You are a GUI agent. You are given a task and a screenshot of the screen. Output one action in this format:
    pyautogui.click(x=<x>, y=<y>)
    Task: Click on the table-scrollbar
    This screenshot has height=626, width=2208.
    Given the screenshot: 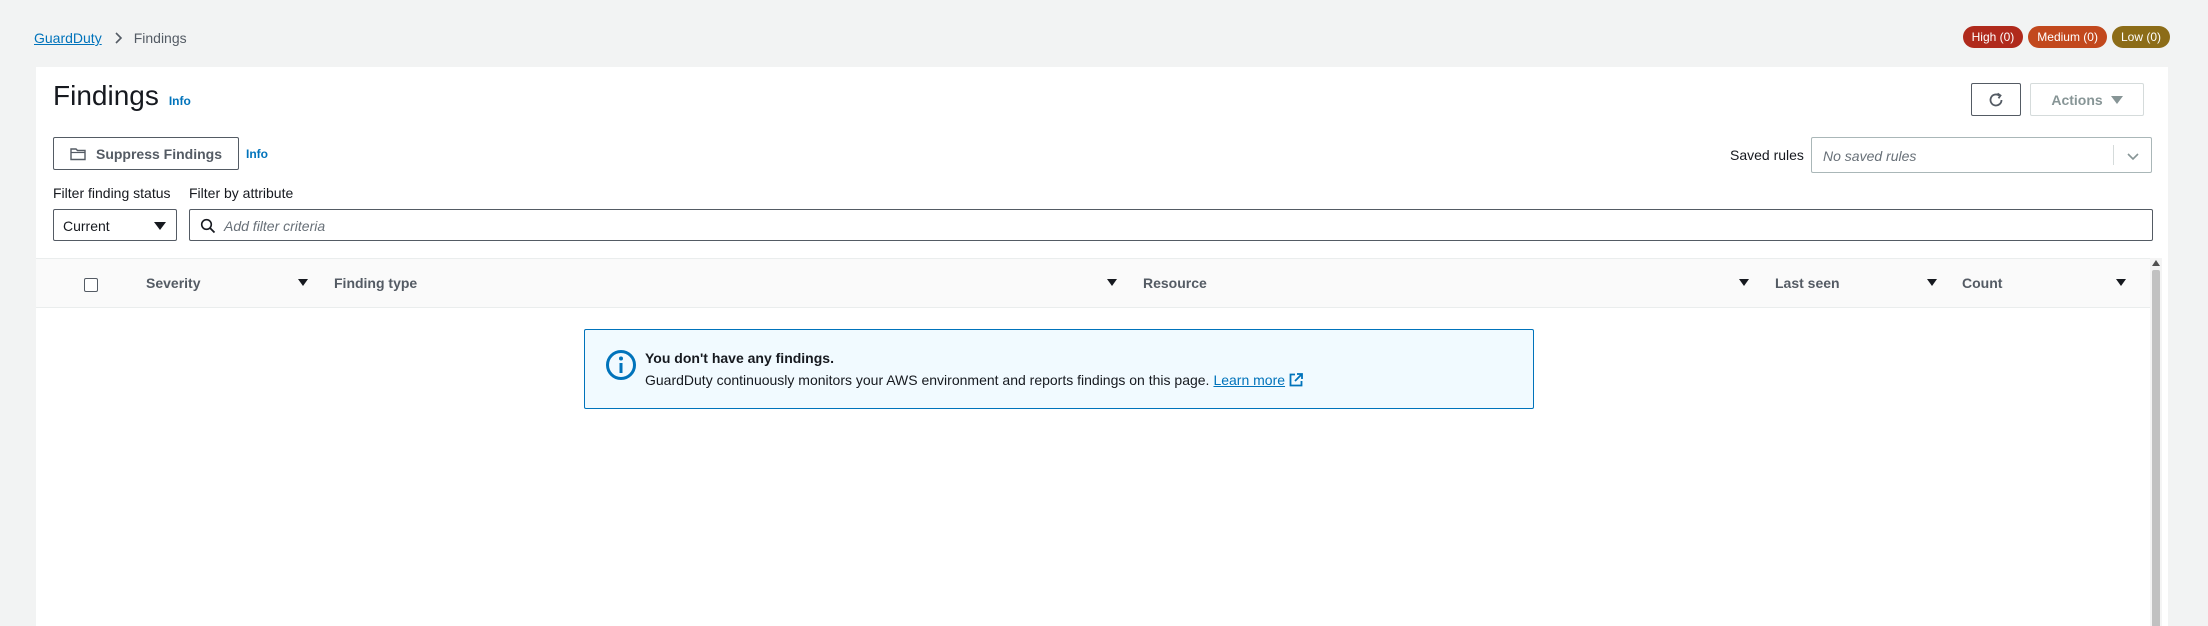 What is the action you would take?
    pyautogui.click(x=2156, y=442)
    